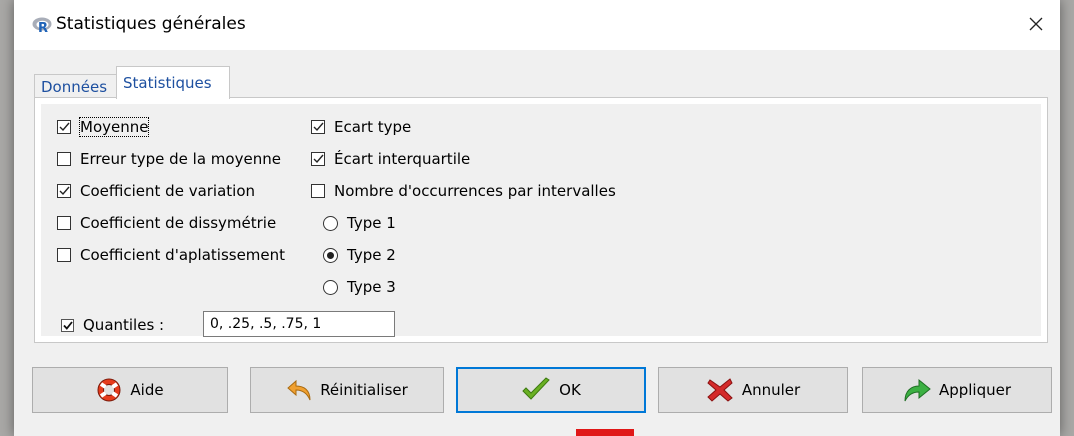 The image size is (1074, 436). Describe the element at coordinates (151, 24) in the screenshot. I see `window-title: Statistiques générales` at that location.